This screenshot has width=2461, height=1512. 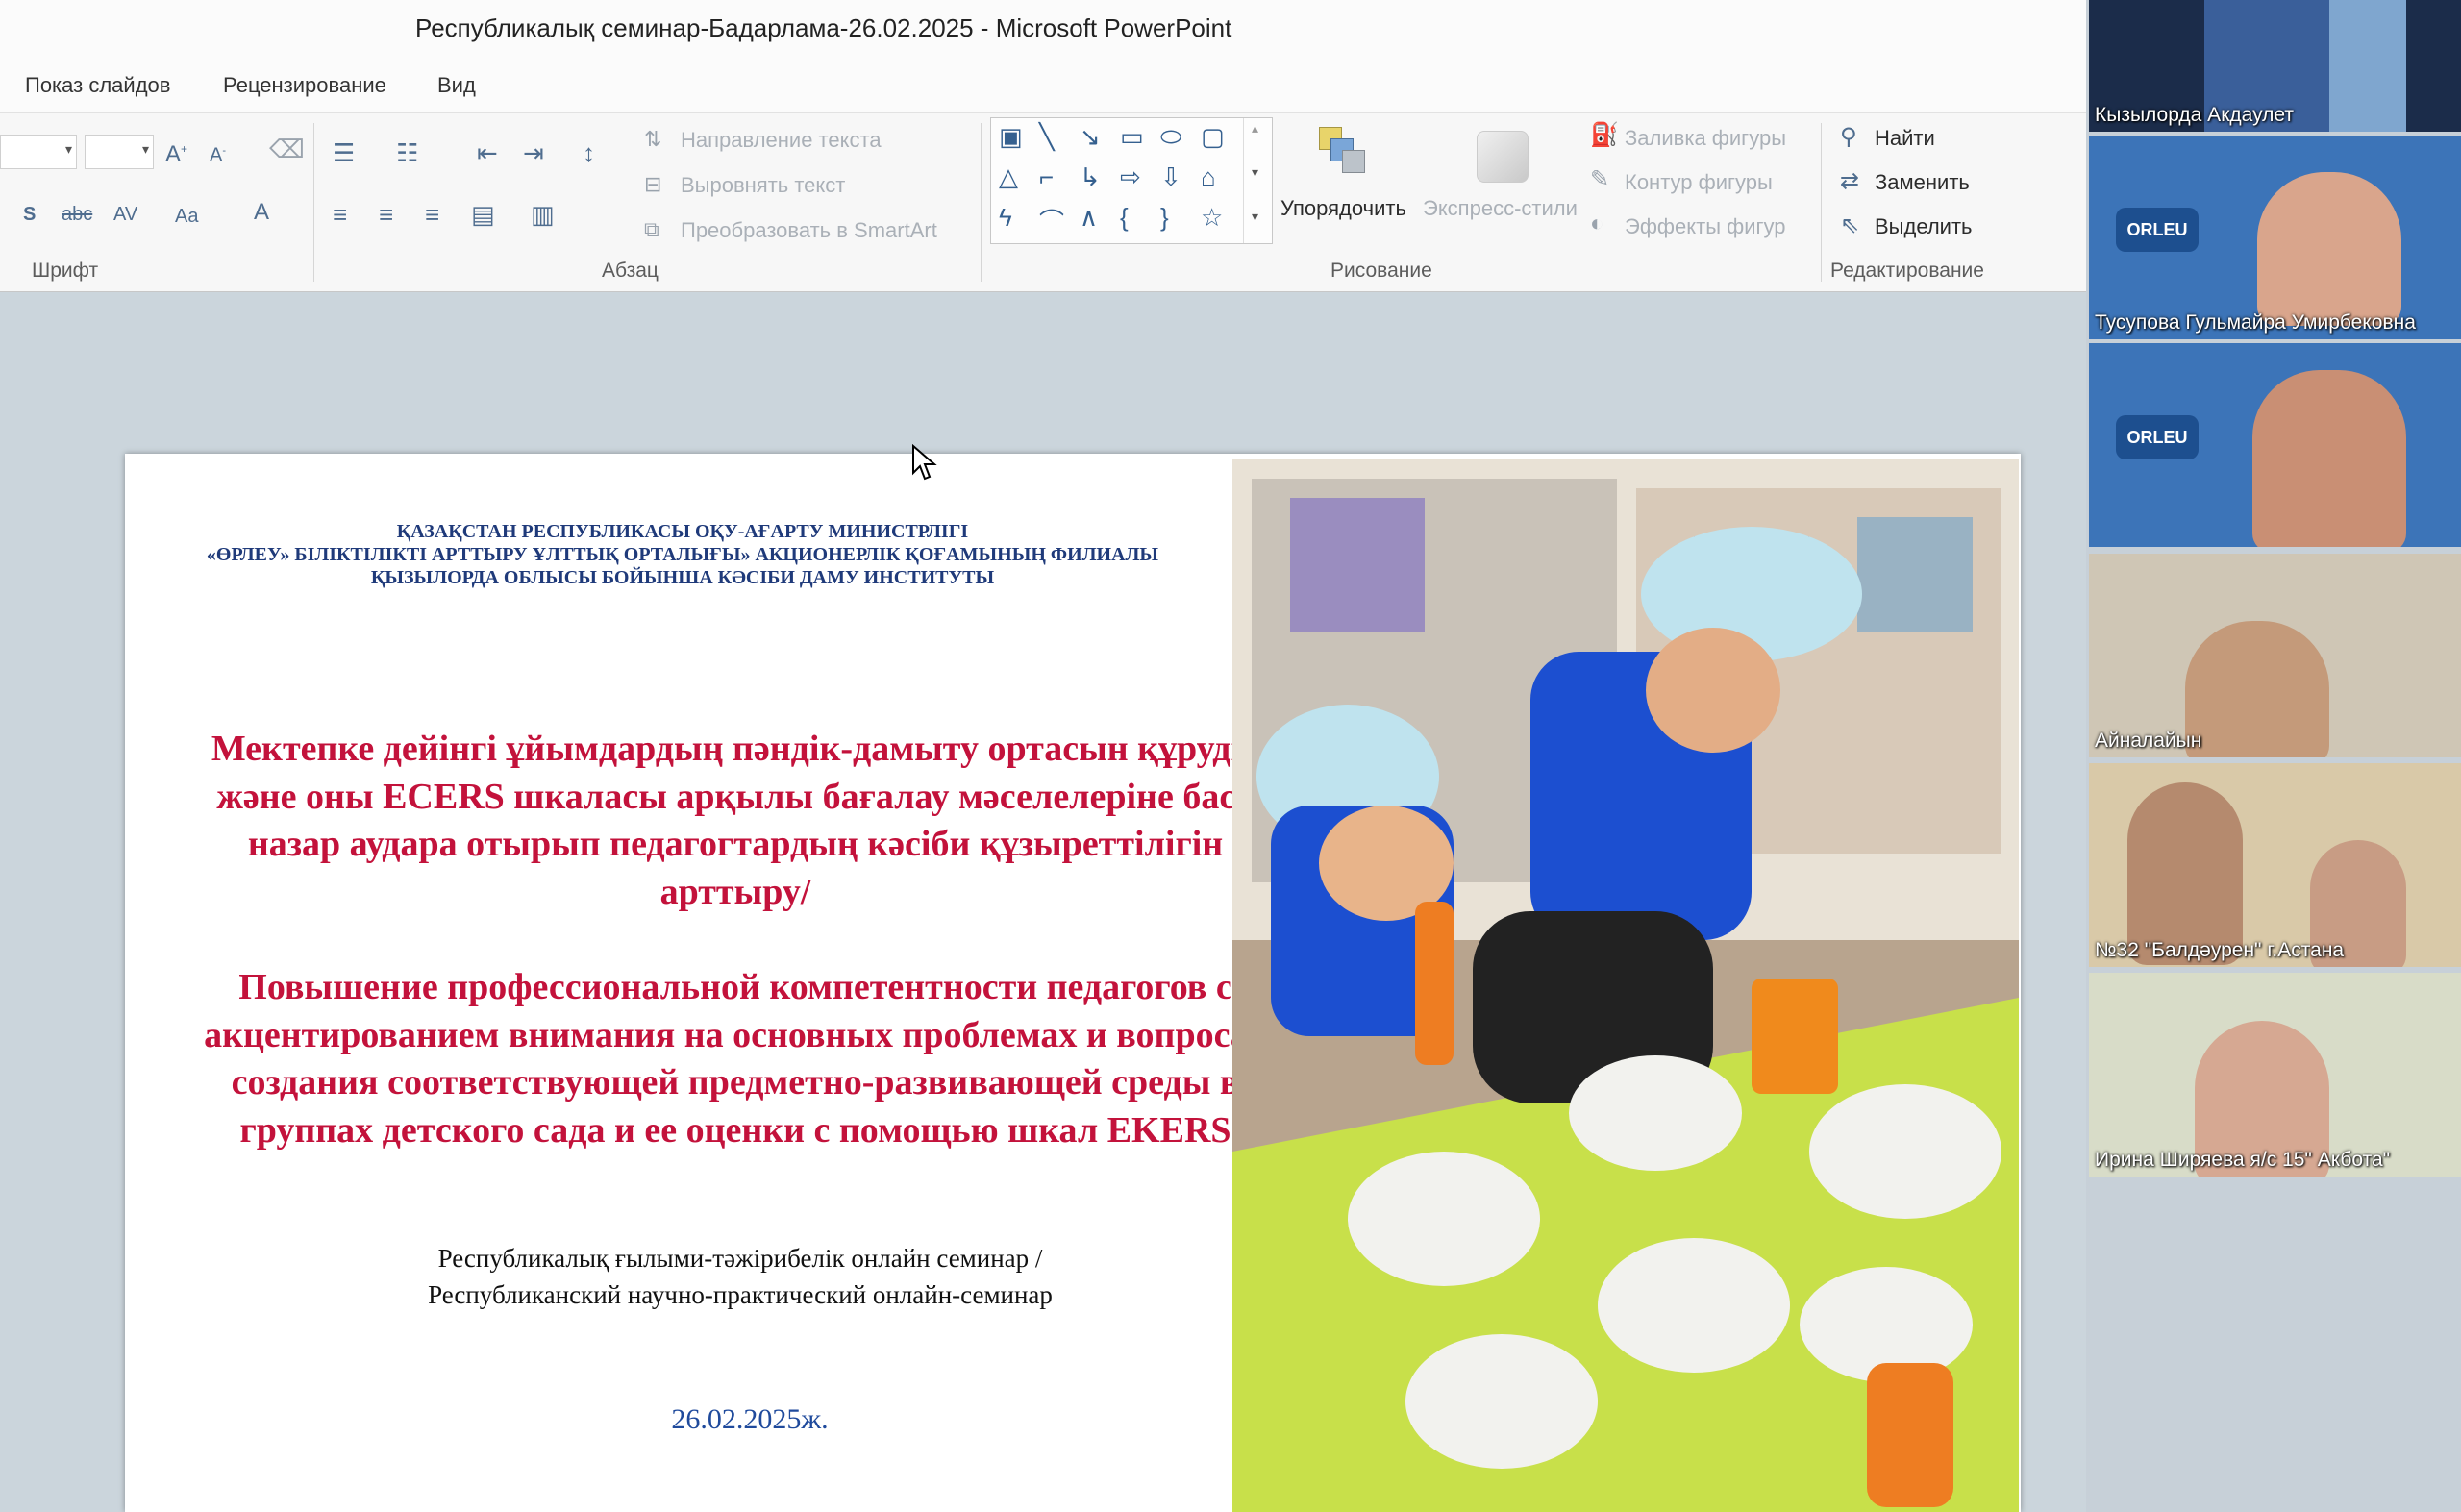 What do you see at coordinates (39, 152) in the screenshot?
I see `font-name-dropdown: ▾` at bounding box center [39, 152].